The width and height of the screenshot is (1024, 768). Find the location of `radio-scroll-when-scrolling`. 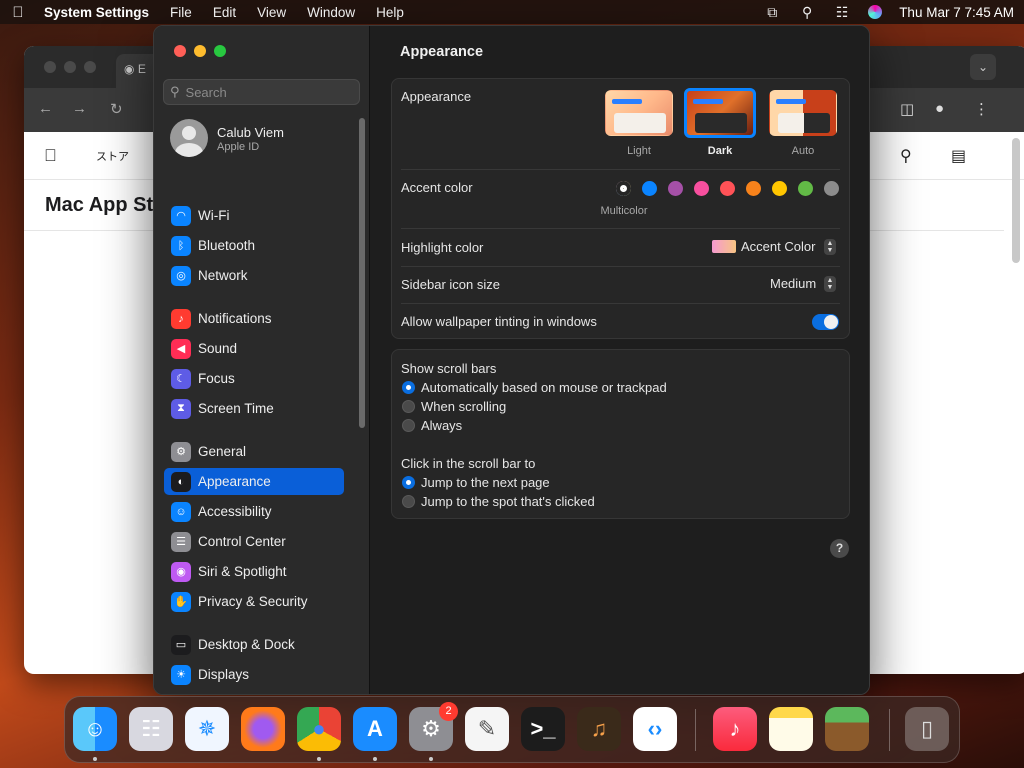

radio-scroll-when-scrolling is located at coordinates (408, 406).